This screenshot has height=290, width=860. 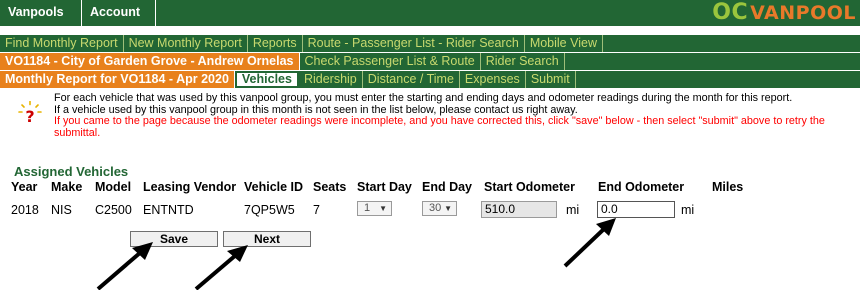 What do you see at coordinates (221, 267) in the screenshot?
I see `arrow-icon-next` at bounding box center [221, 267].